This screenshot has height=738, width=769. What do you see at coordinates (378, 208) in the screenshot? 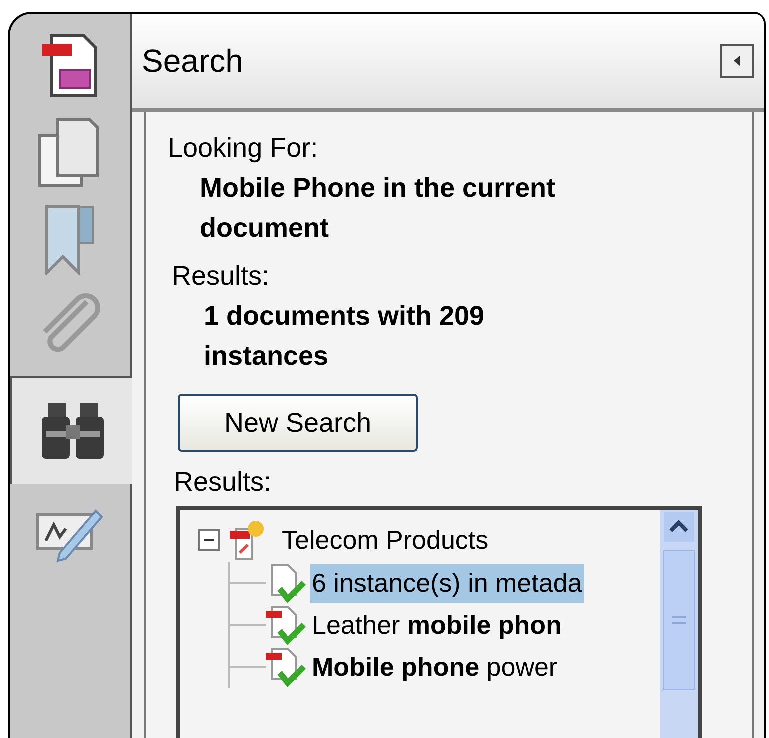
I see `search-query: Mobile Phone in the current document` at bounding box center [378, 208].